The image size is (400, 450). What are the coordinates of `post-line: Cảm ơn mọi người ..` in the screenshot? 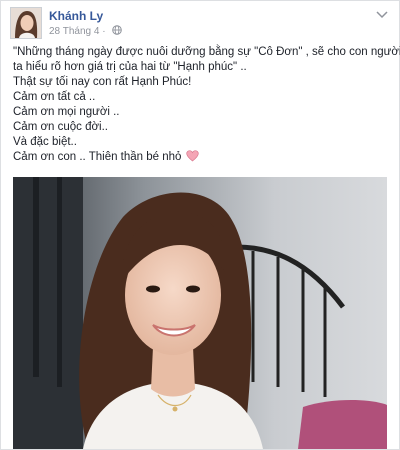 It's located at (66, 112).